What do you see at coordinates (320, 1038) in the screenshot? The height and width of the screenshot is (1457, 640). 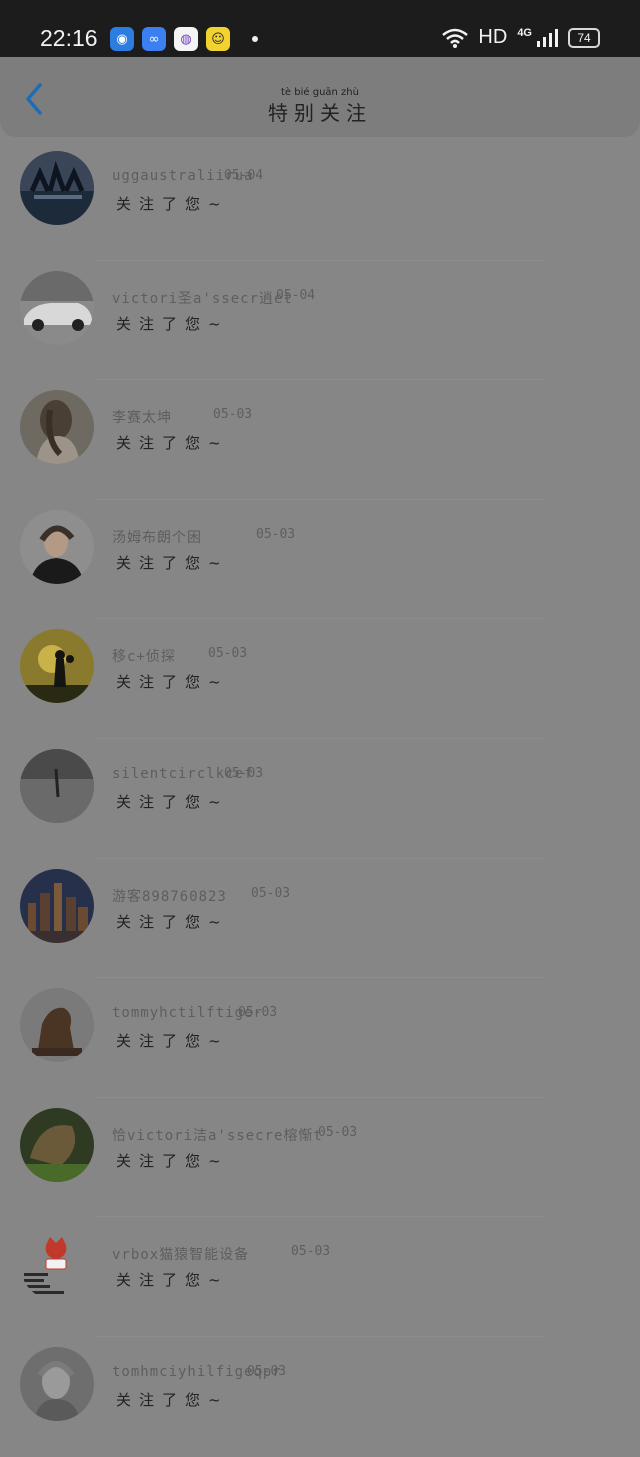 I see `list-item: tommyhctilftiger 05-03 关注了您~` at bounding box center [320, 1038].